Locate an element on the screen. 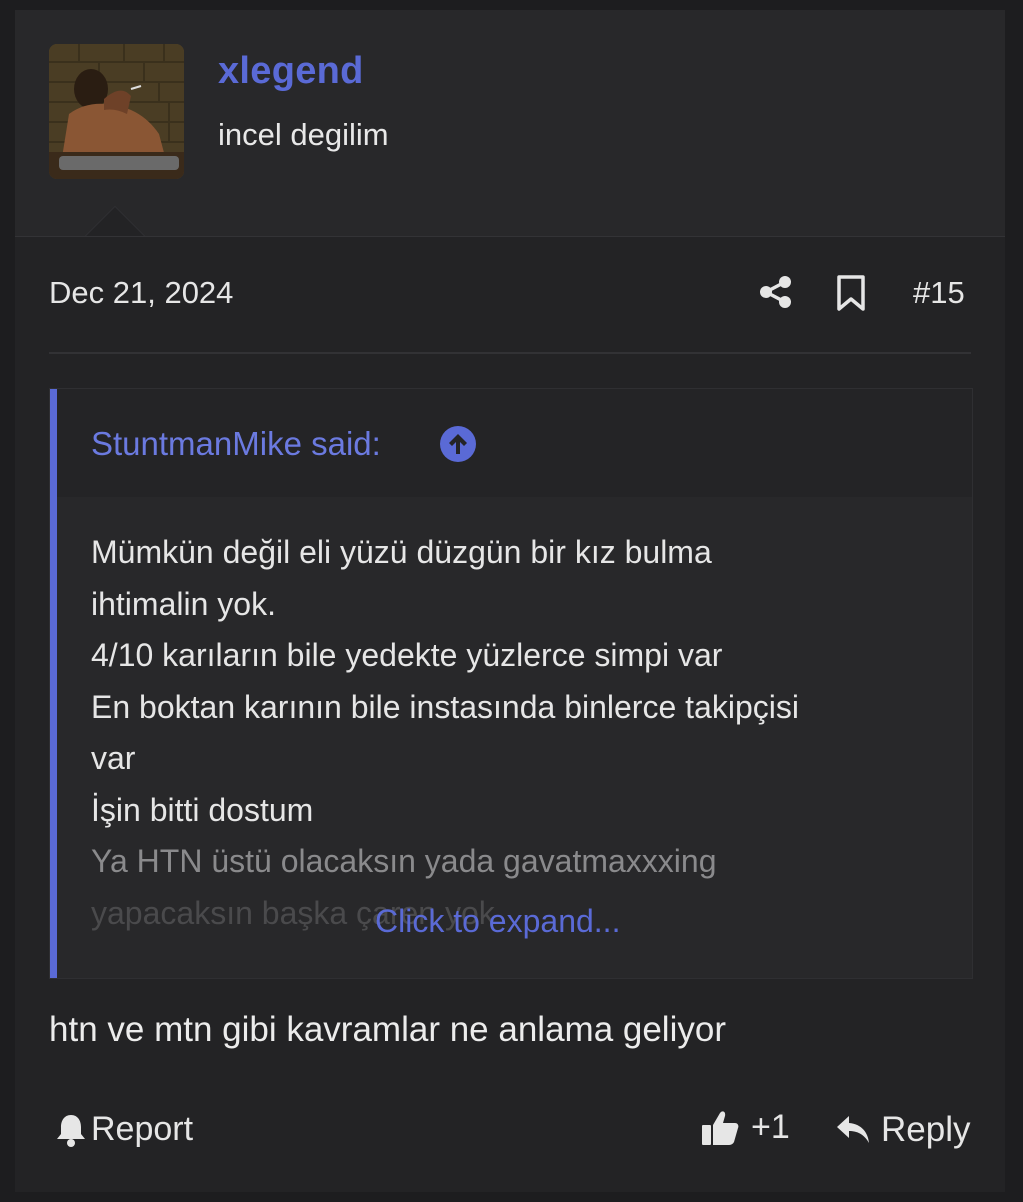  reply-button: Reply is located at coordinates (902, 1130).